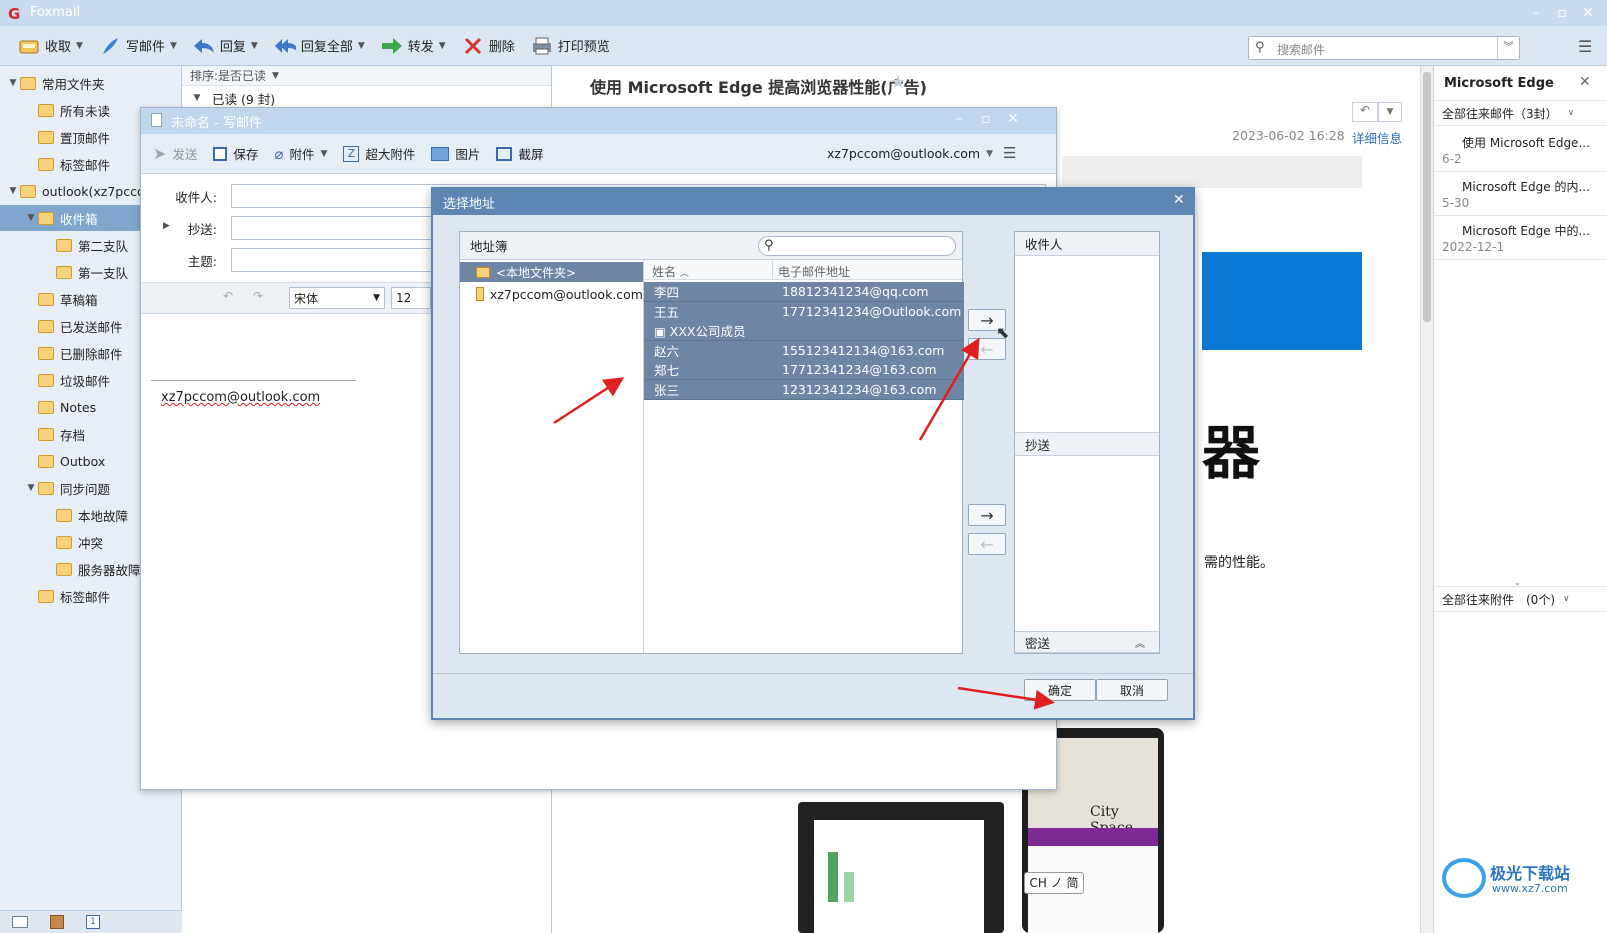  What do you see at coordinates (228, 296) in the screenshot?
I see `undo-icon: ↶` at bounding box center [228, 296].